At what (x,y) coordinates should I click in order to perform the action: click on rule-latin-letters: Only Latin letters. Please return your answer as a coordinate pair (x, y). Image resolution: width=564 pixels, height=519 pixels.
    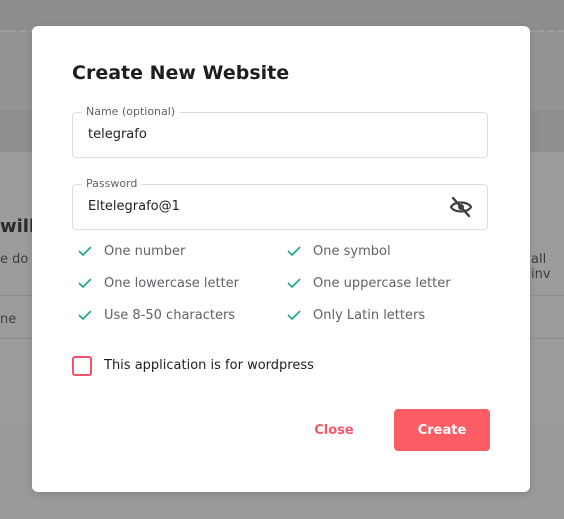
    Looking at the image, I should click on (369, 315).